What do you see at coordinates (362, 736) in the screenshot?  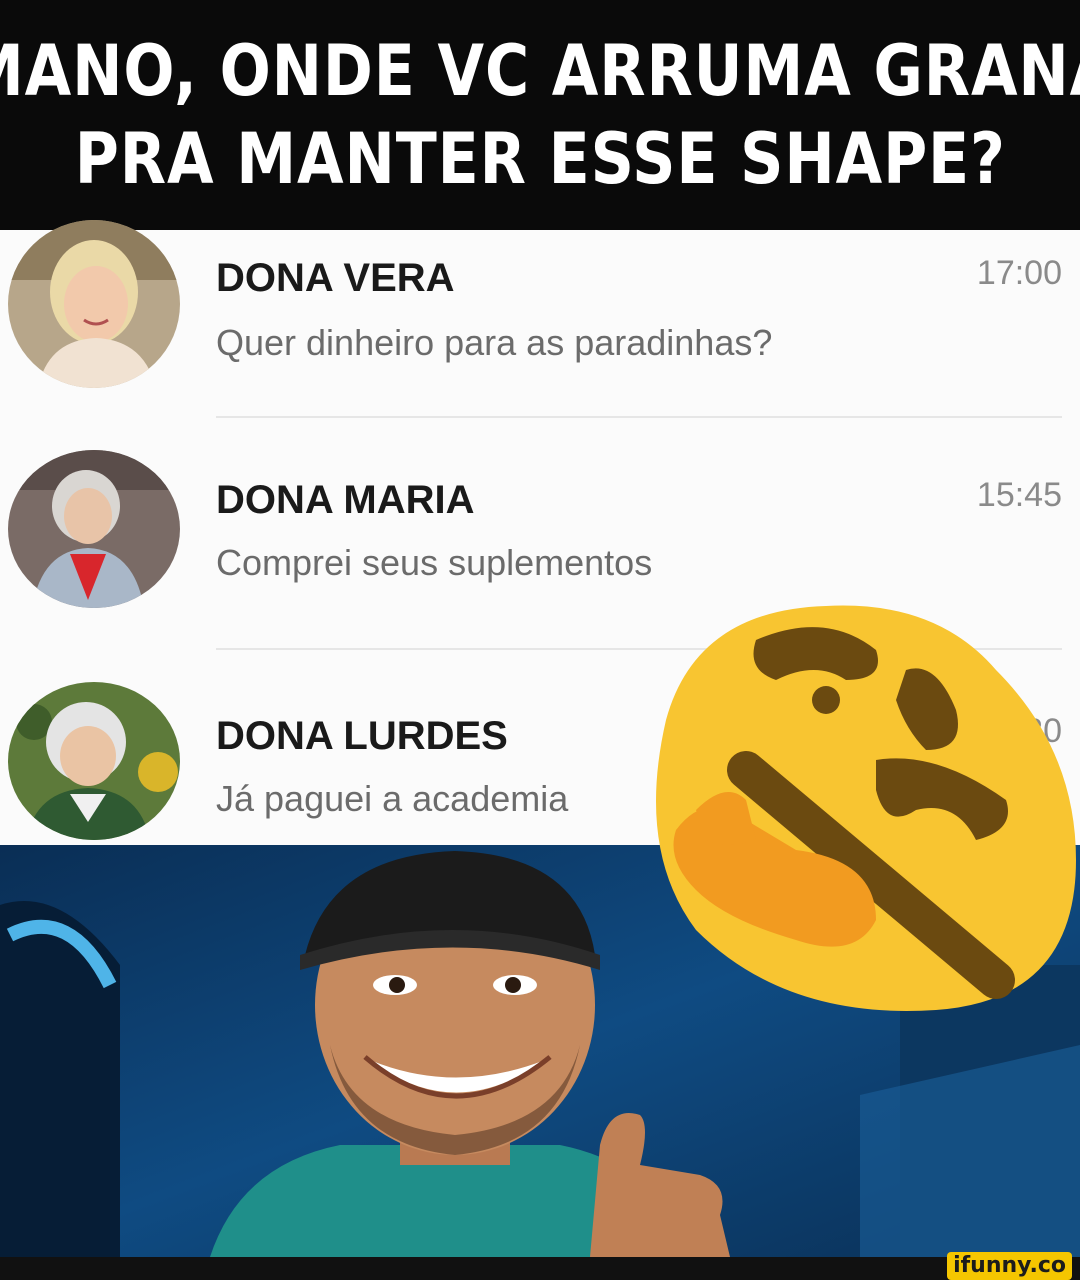 I see `contact-name: DONA LURDES` at bounding box center [362, 736].